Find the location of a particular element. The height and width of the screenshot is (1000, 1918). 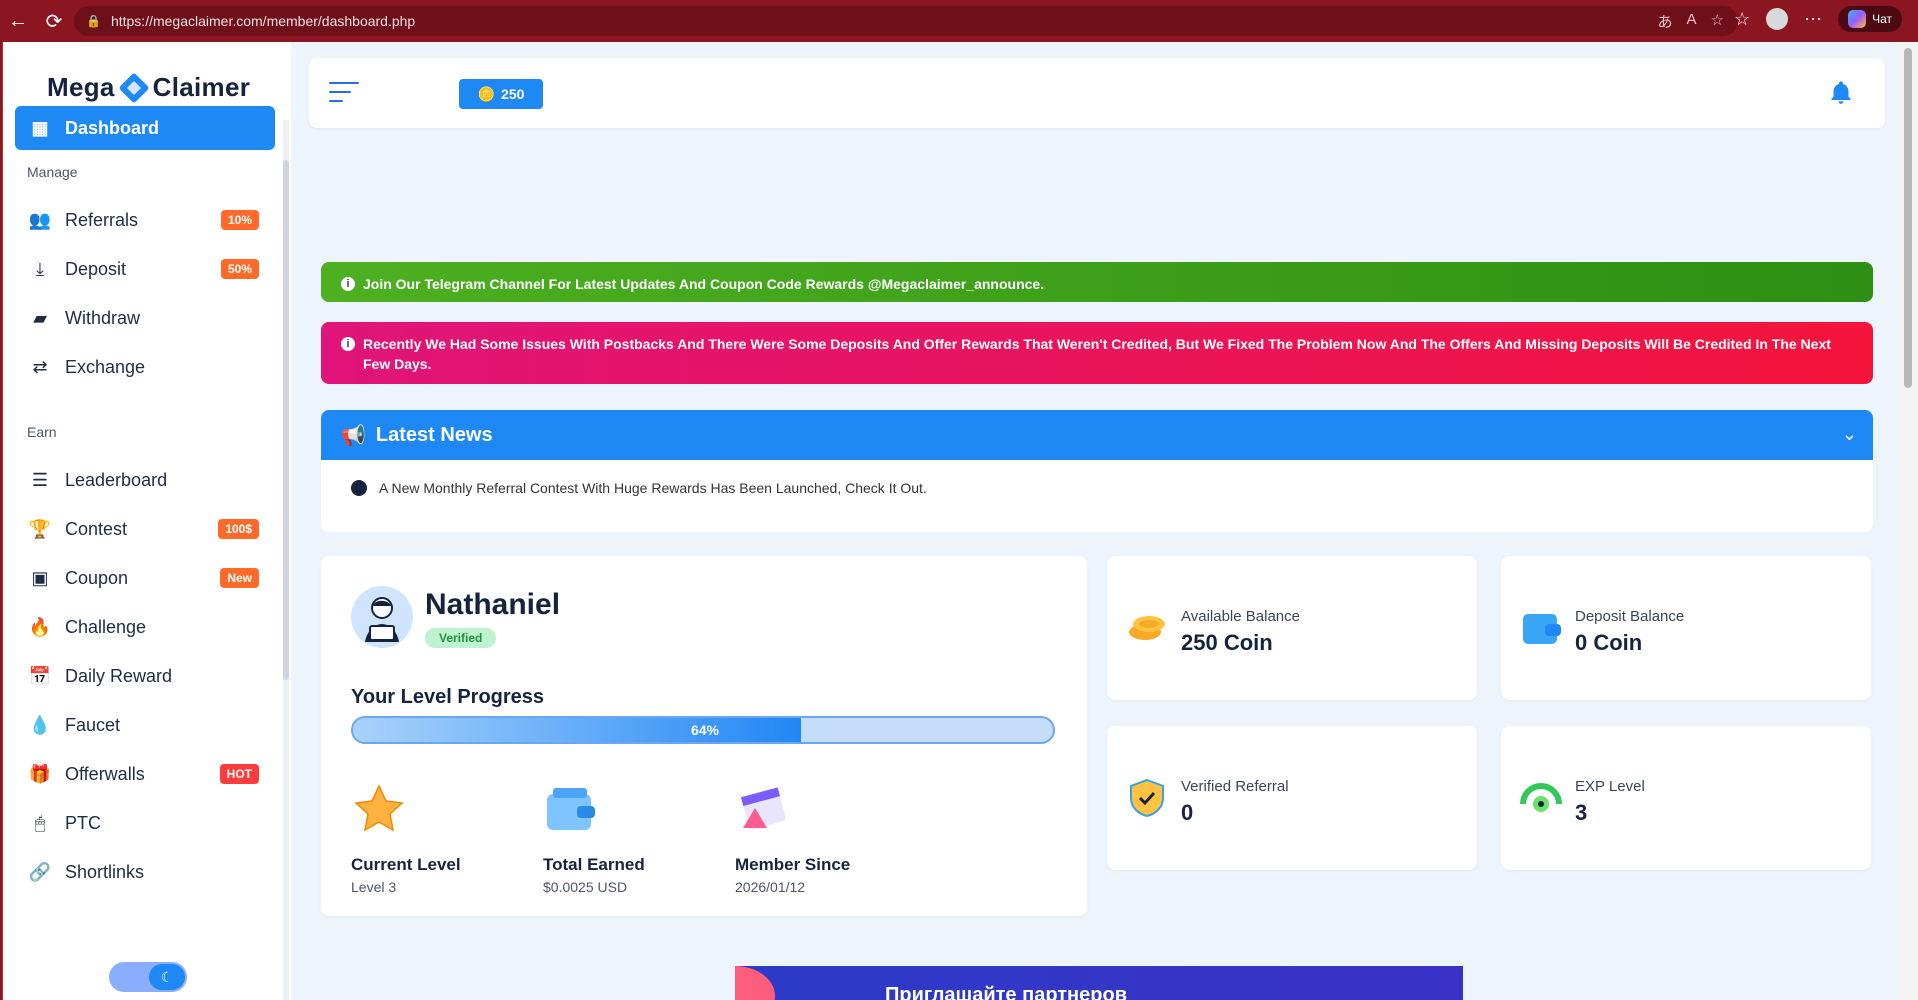

star-icon is located at coordinates (379, 808).